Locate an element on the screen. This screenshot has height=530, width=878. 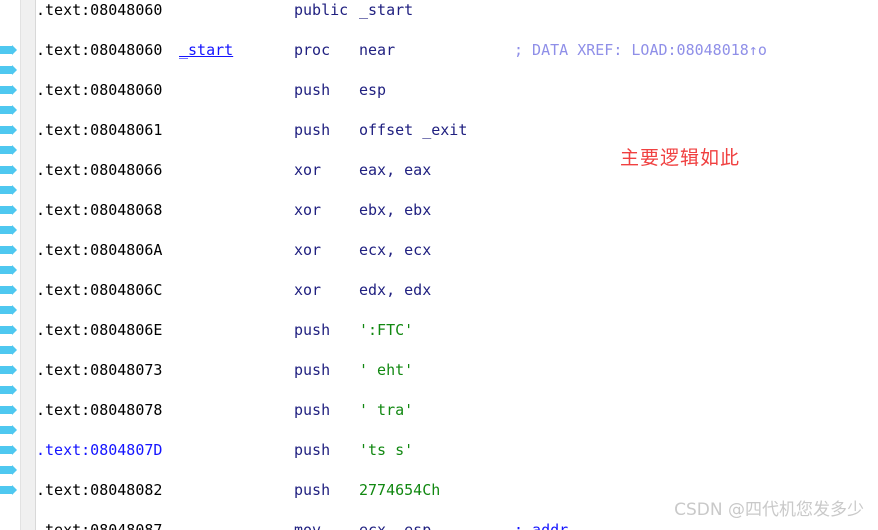
disassembly-row: .text:08048060 public _start is located at coordinates (457, 10).